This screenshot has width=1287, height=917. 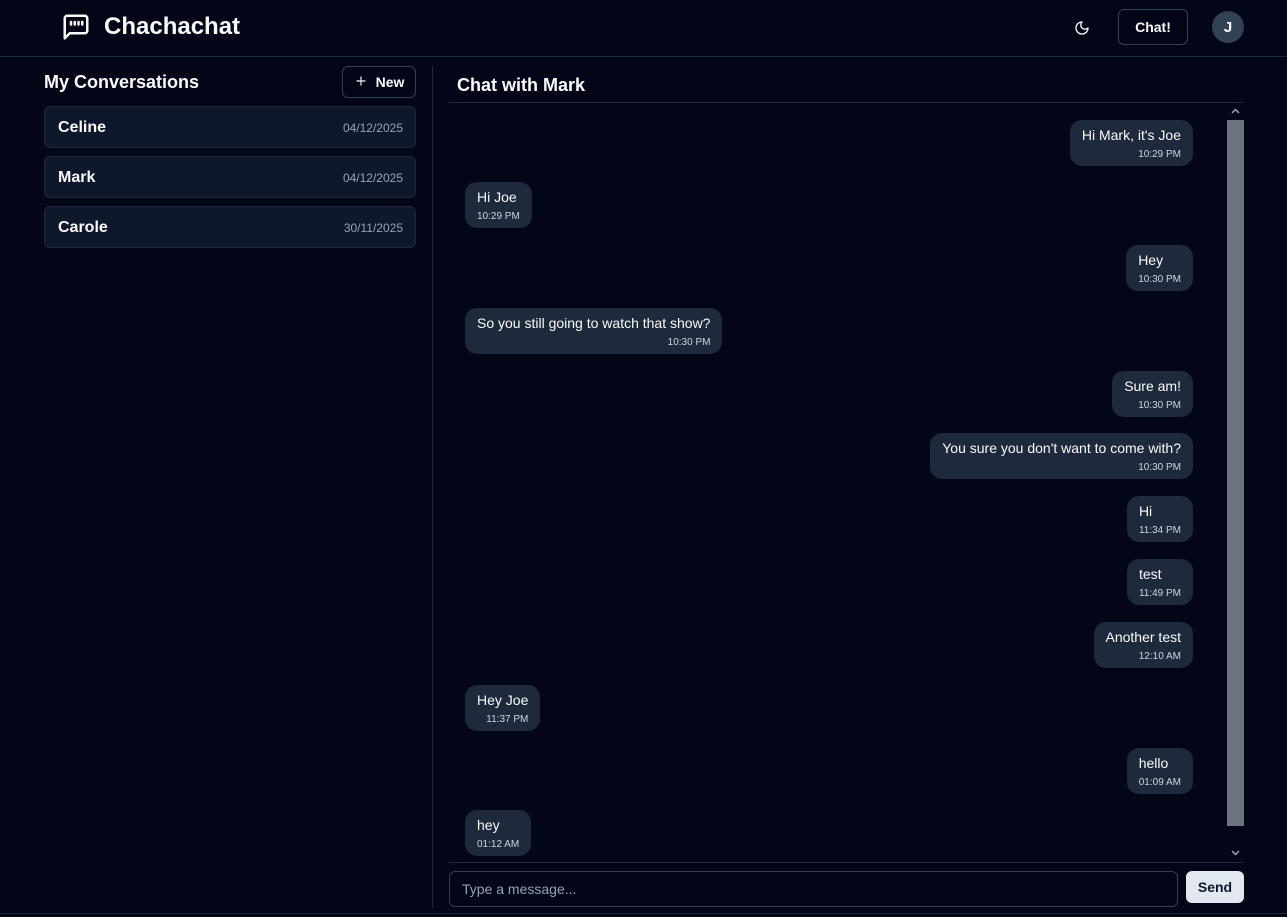 I want to click on message-bubble-outgoing: Hi 11:34 PM, so click(x=1159, y=519).